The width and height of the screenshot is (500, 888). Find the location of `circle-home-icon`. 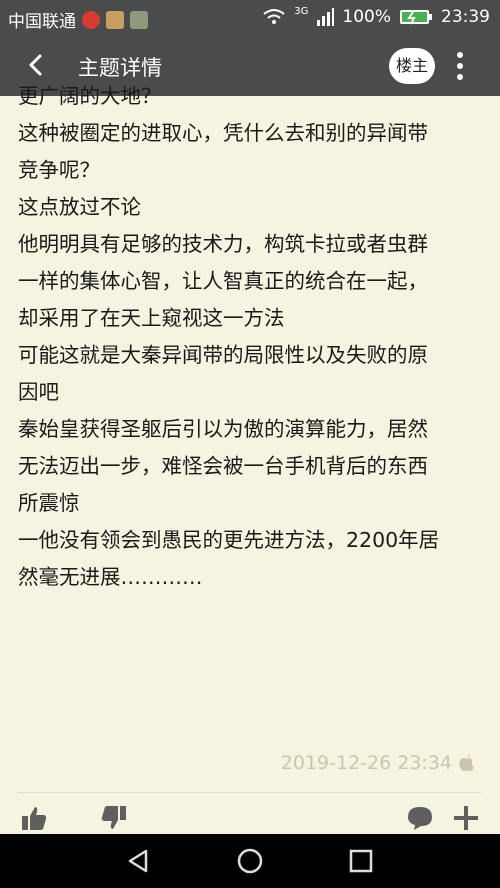

circle-home-icon is located at coordinates (250, 861).